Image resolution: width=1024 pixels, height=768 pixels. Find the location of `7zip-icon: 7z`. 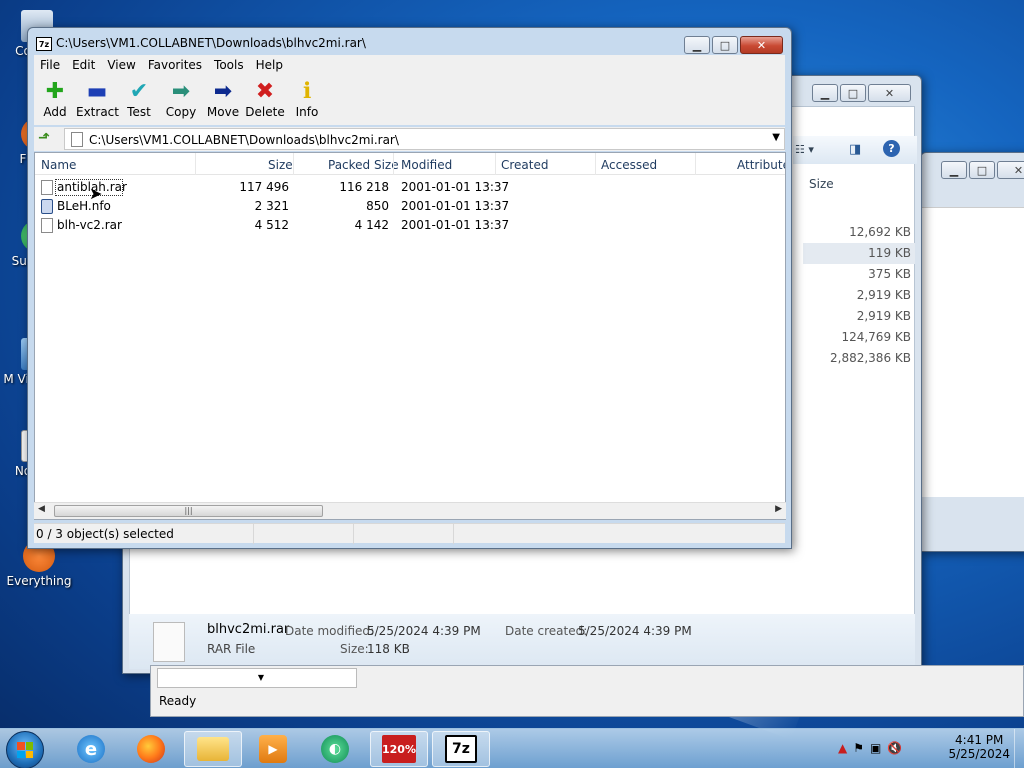

7zip-icon: 7z is located at coordinates (461, 749).